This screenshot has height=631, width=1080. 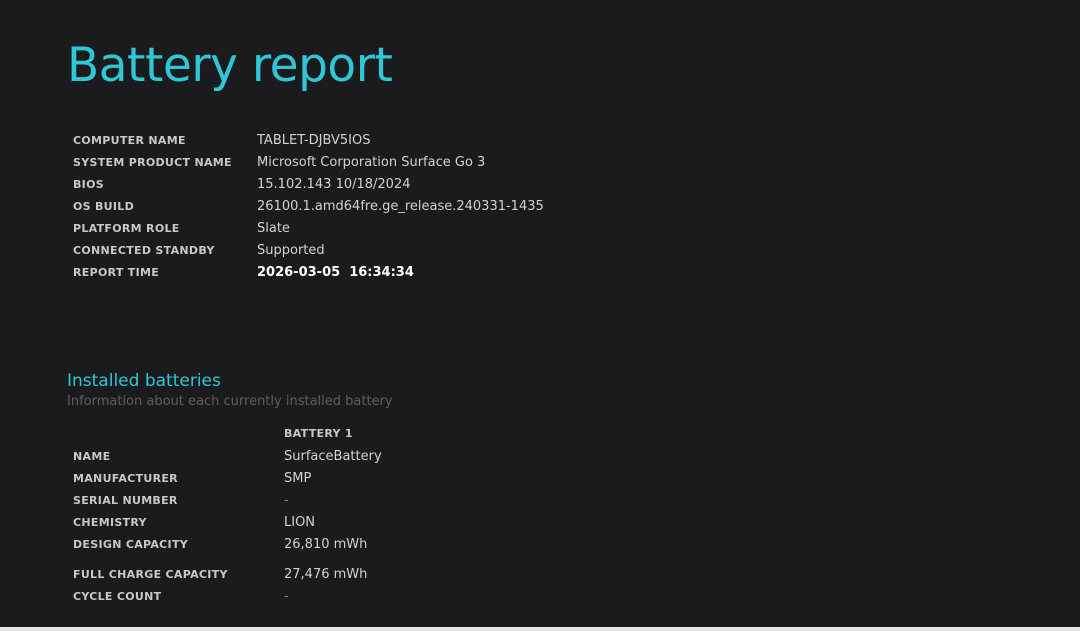 What do you see at coordinates (144, 250) in the screenshot?
I see `info-label: CONNECTED STANDBY` at bounding box center [144, 250].